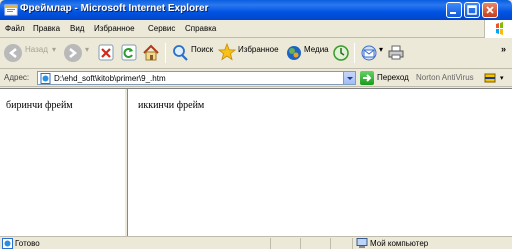 This screenshot has height=249, width=512. I want to click on back-arrow-icon, so click(13, 53).